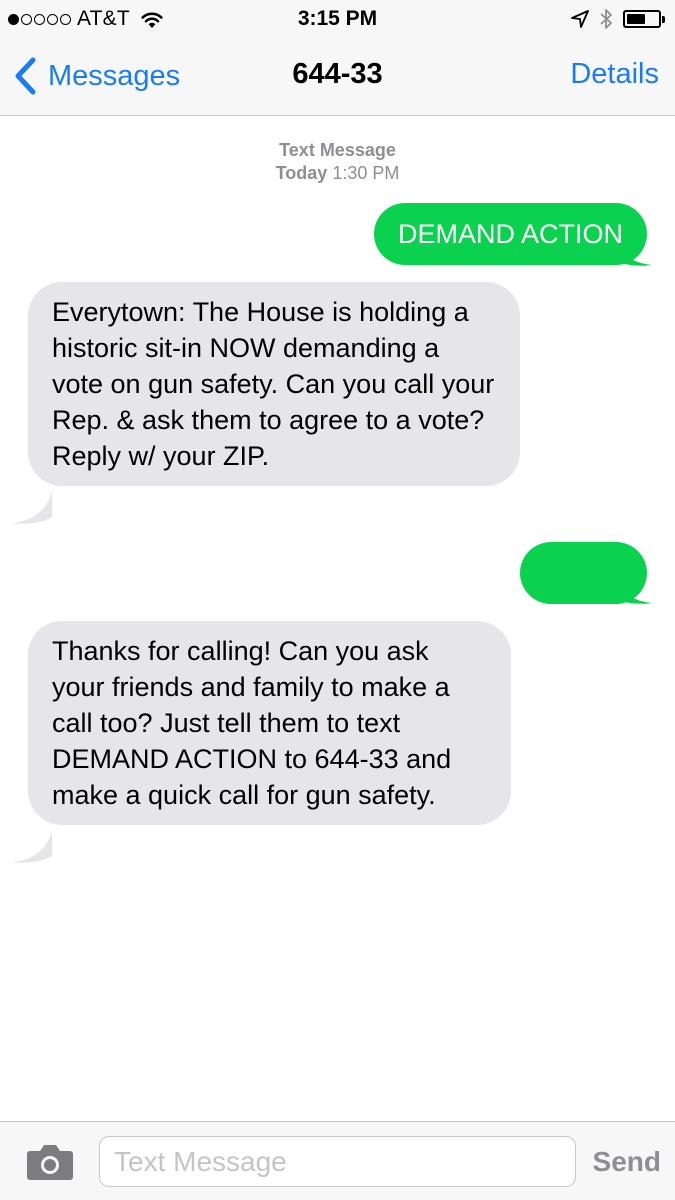  Describe the element at coordinates (114, 75) in the screenshot. I see `back-button-label: Messages` at that location.